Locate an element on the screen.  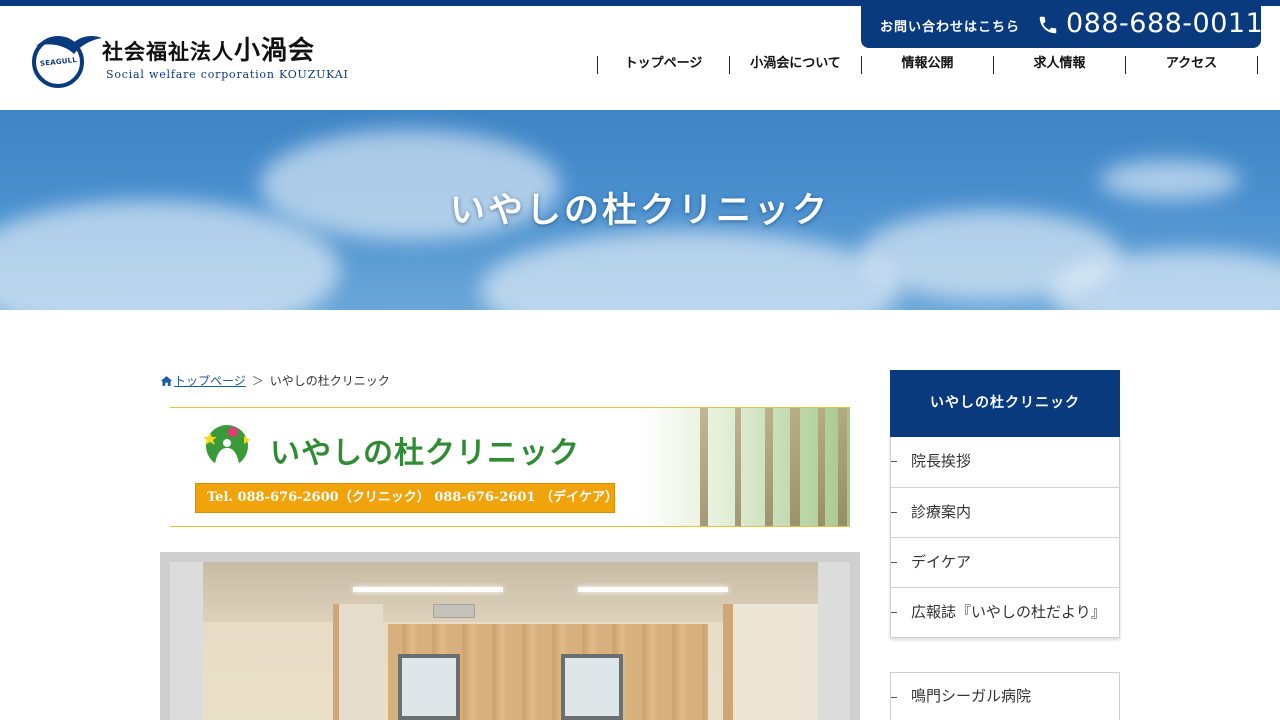
nav-recruit: 求人情報 is located at coordinates (1059, 65).